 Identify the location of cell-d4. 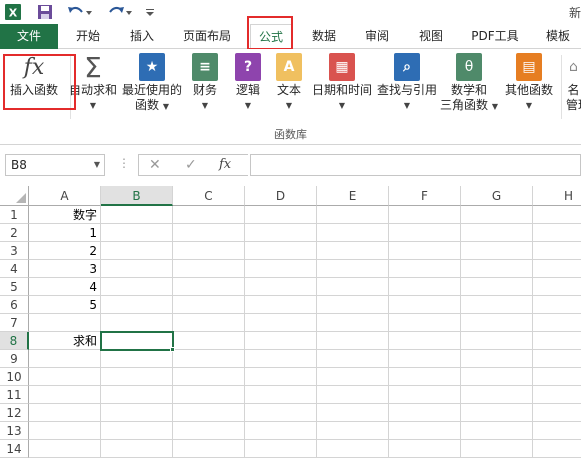
(281, 269).